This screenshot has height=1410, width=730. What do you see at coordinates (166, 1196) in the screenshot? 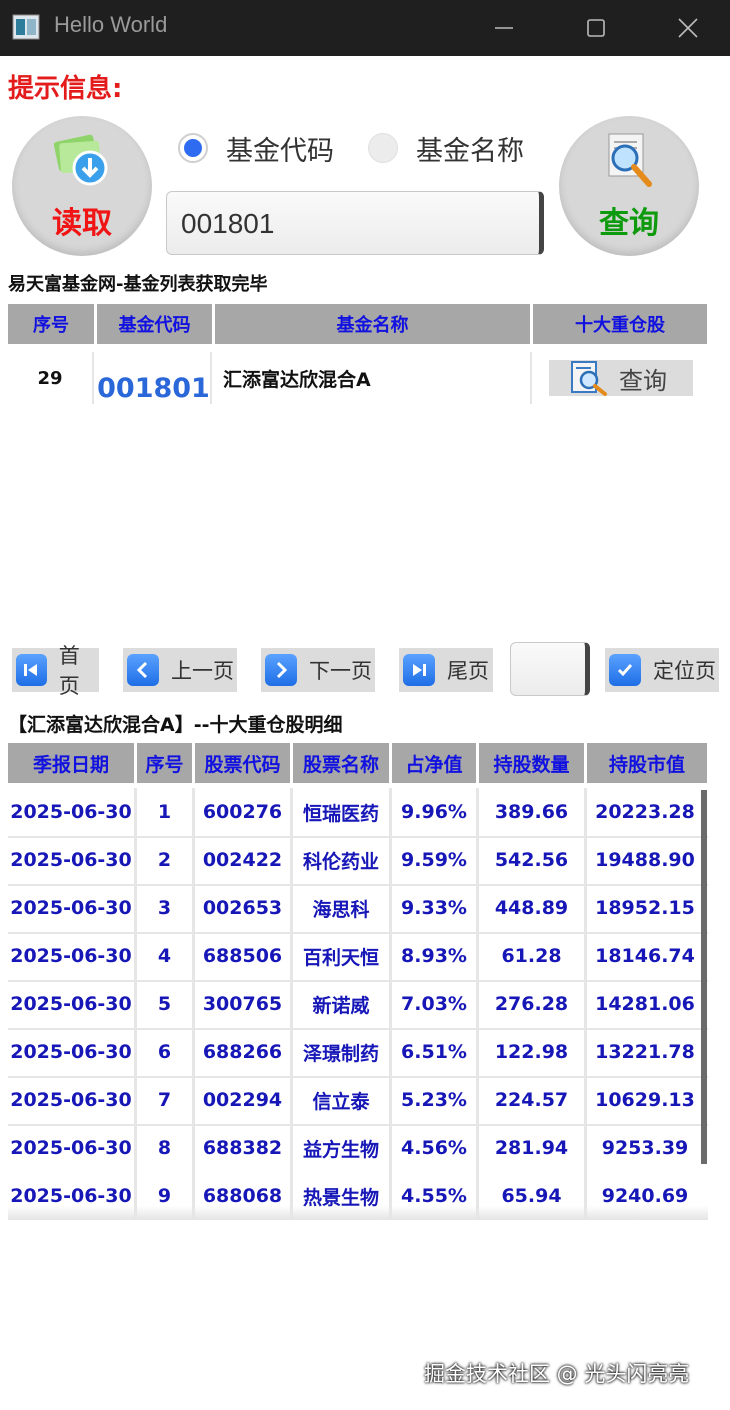
I see `cell-index: 9` at bounding box center [166, 1196].